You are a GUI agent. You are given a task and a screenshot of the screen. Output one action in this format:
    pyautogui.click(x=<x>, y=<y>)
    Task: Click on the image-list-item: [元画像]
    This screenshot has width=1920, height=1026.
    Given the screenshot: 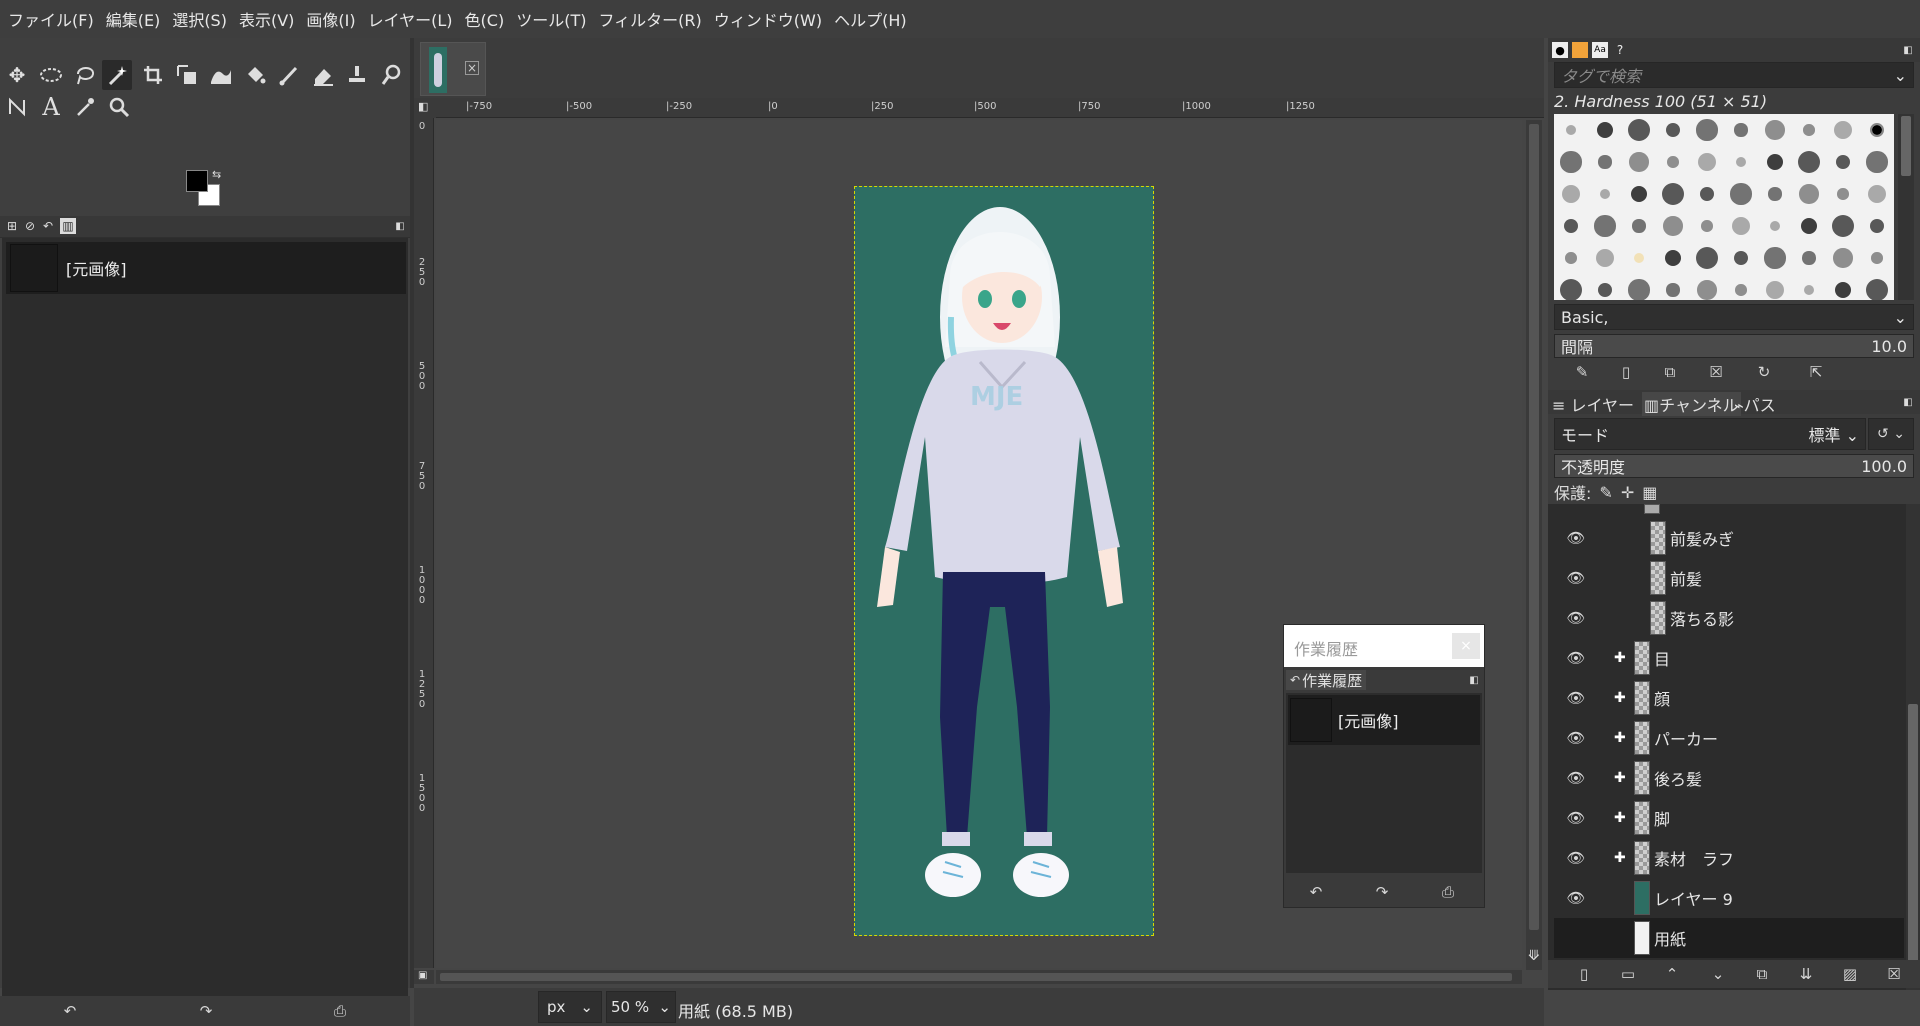 What is the action you would take?
    pyautogui.click(x=206, y=268)
    